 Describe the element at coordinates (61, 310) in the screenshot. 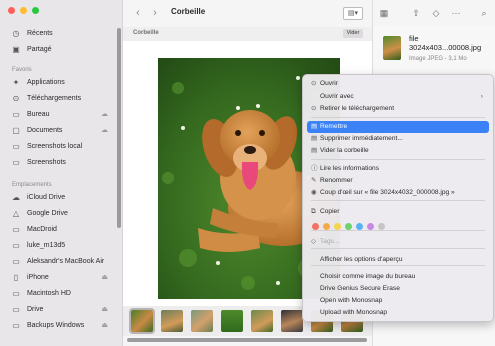

I see `sidebar-location-drive: ▭ Drive ⏏` at that location.